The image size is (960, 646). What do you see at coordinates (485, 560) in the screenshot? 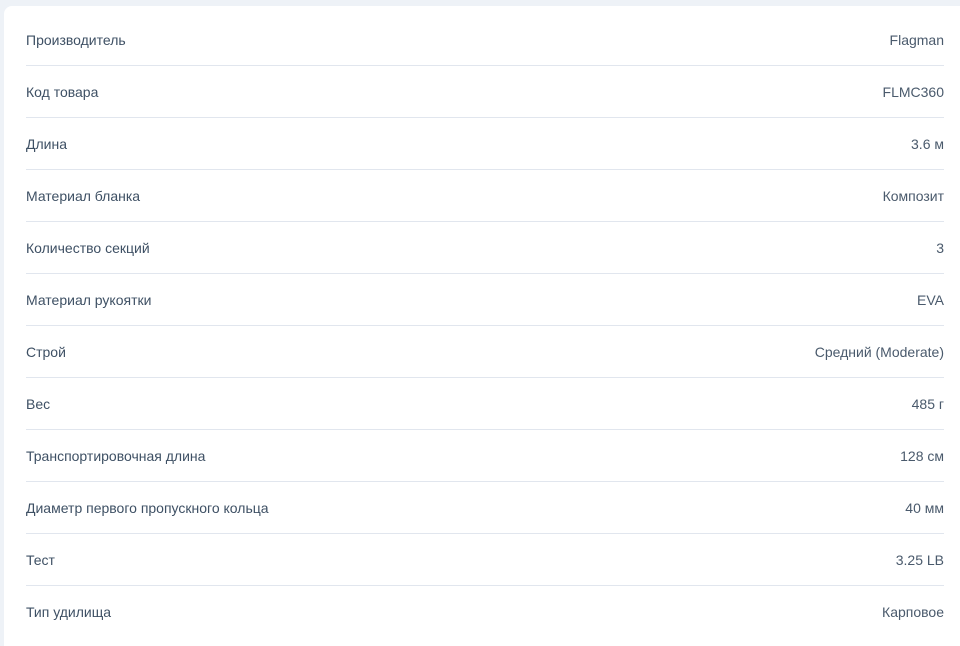
I see `spec-row-test: Тест 3.25 LB` at bounding box center [485, 560].